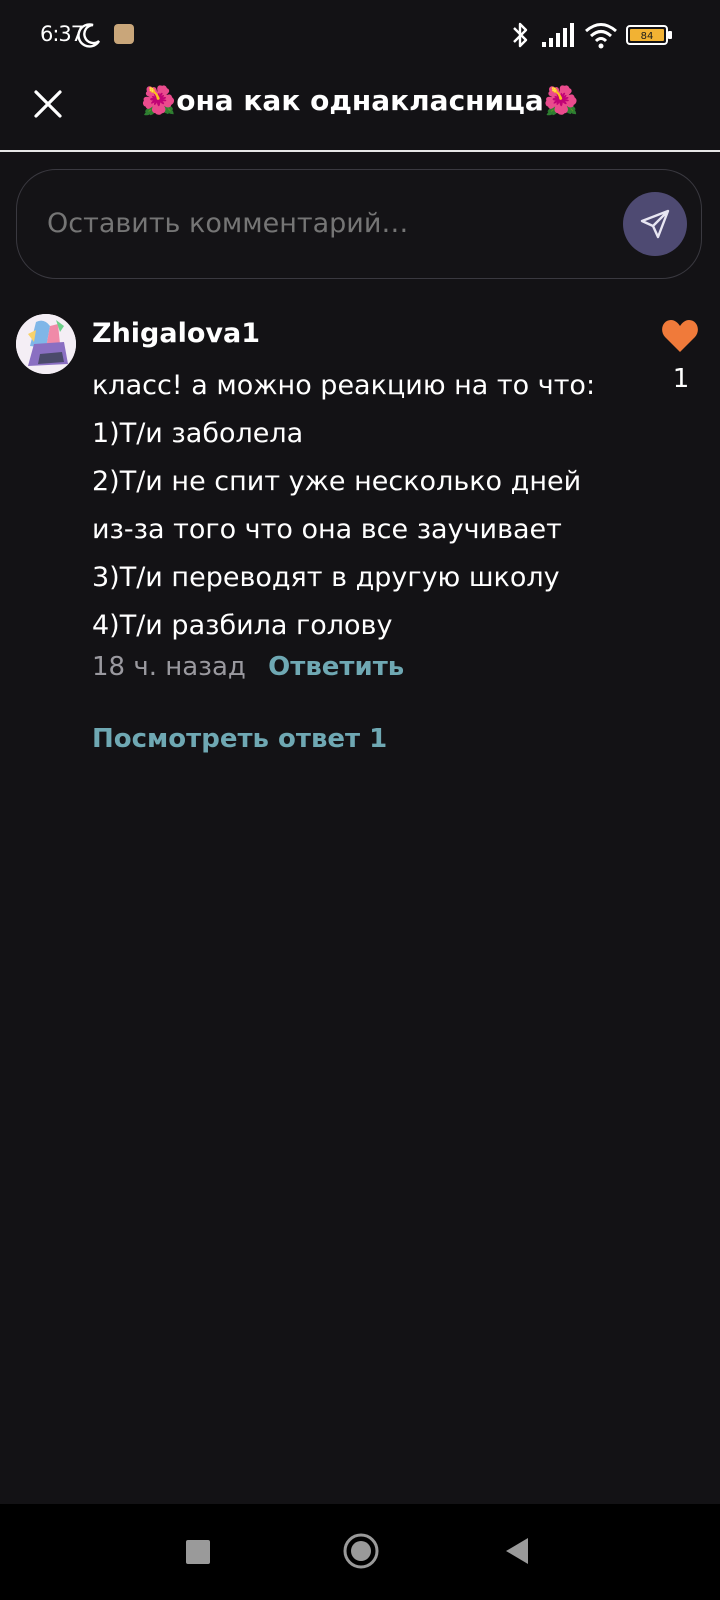 The image size is (720, 1600). I want to click on comment-composer, so click(359, 224).